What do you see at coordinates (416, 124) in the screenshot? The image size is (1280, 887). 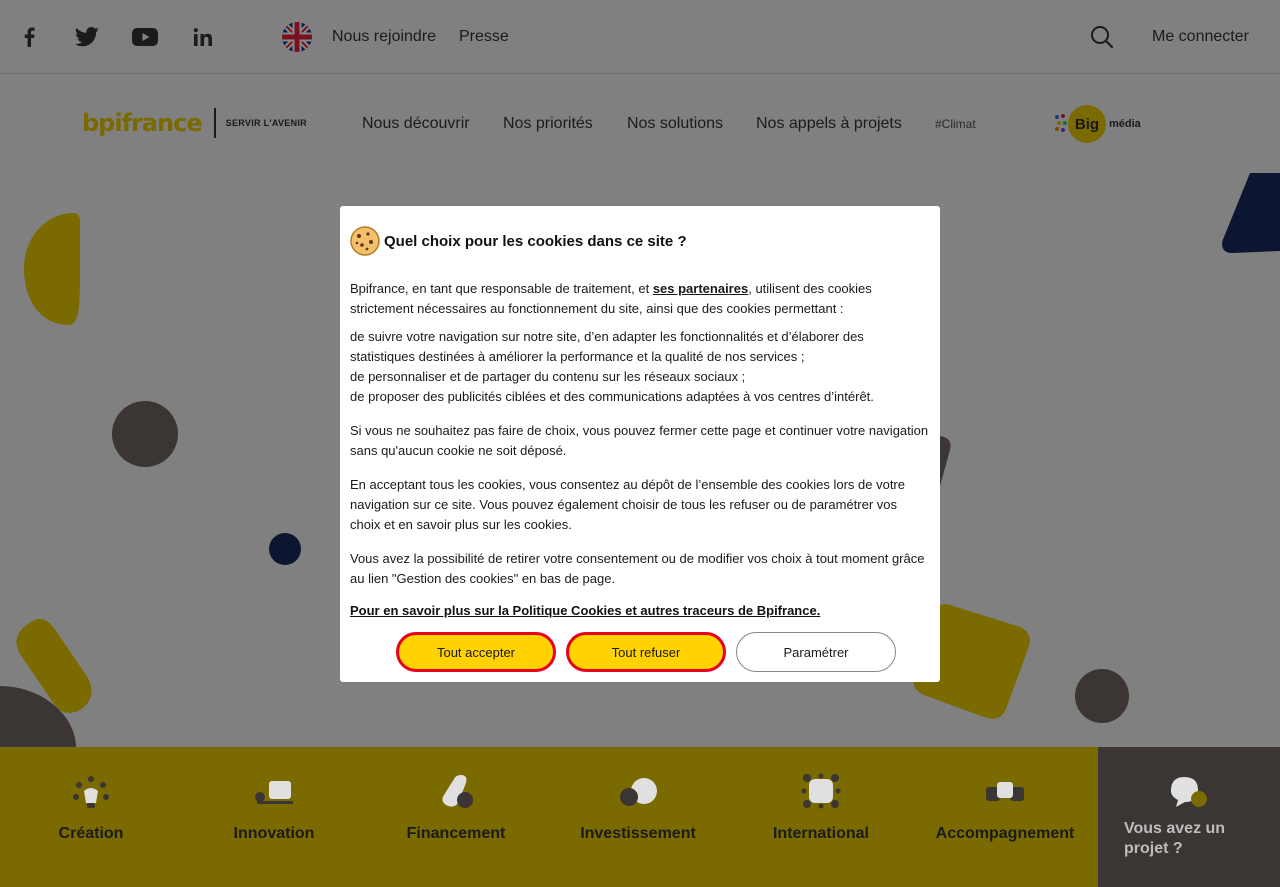 I see `nav-item-discover: Nous découvrir` at bounding box center [416, 124].